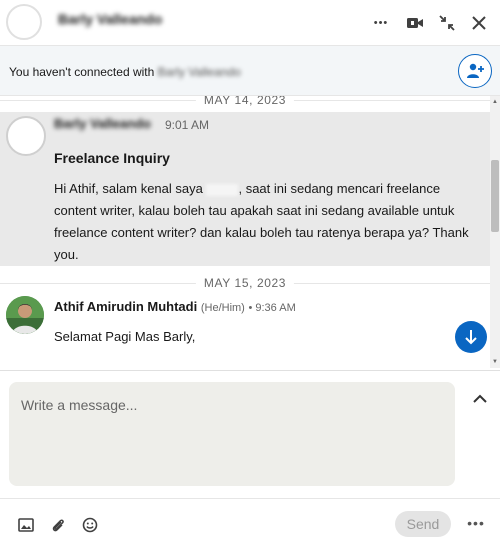  Describe the element at coordinates (112, 158) in the screenshot. I see `message-subject: Freelance Inquiry` at that location.